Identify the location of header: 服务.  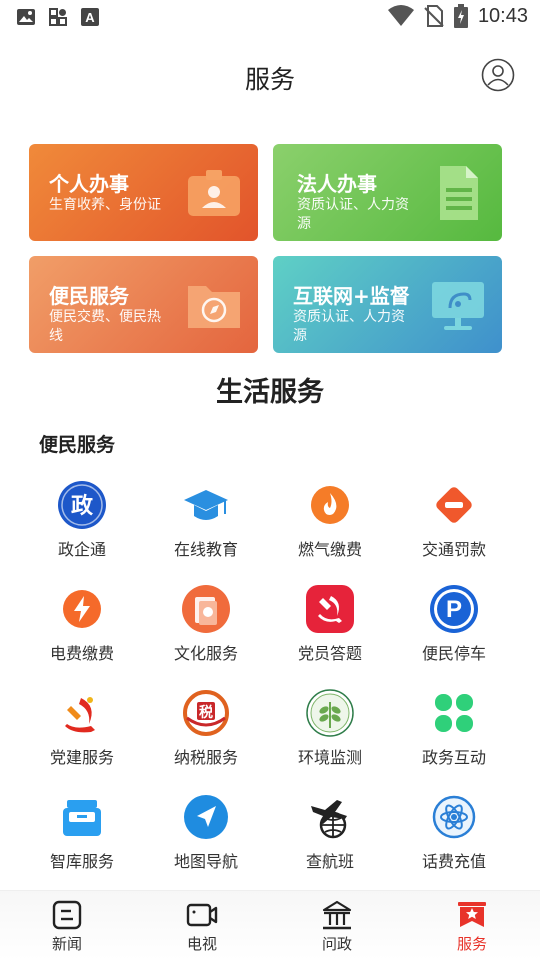
(270, 76).